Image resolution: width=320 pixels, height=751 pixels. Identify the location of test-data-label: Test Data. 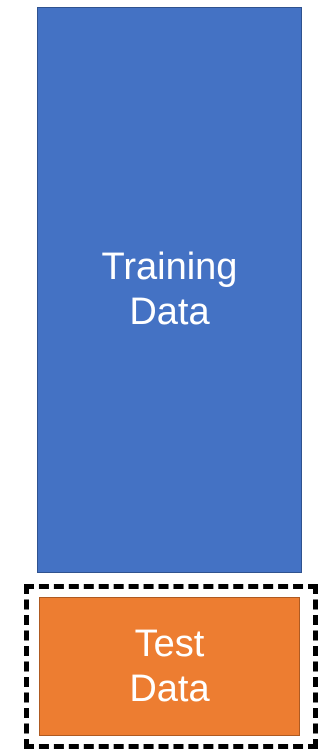
(169, 666).